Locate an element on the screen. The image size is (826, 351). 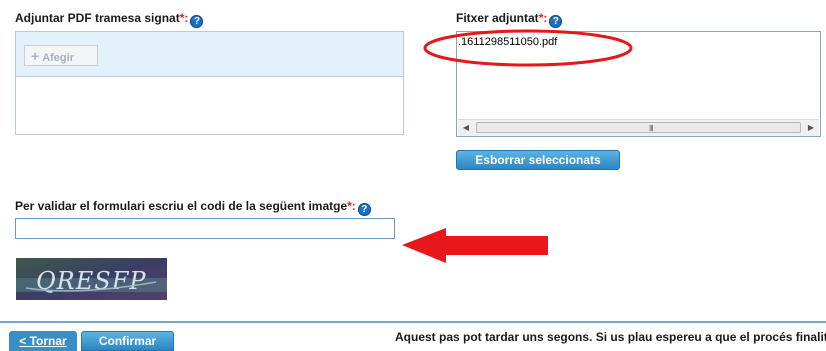
attached-label: Fitxer adjuntat*:? is located at coordinates (509, 19).